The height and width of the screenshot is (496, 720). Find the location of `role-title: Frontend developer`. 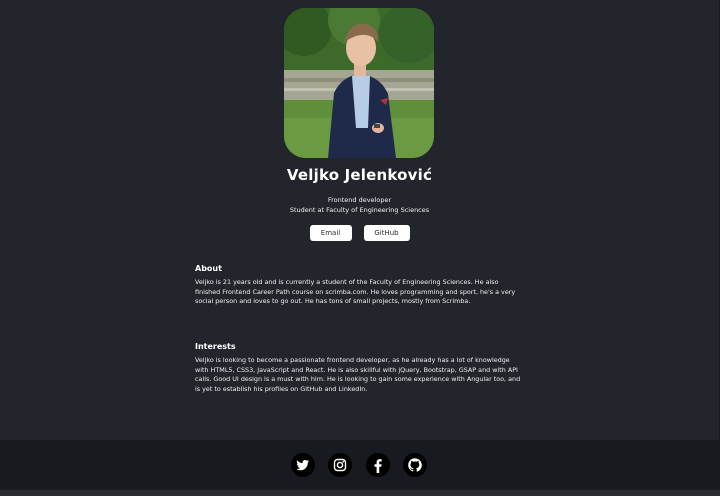

role-title: Frontend developer is located at coordinates (359, 200).